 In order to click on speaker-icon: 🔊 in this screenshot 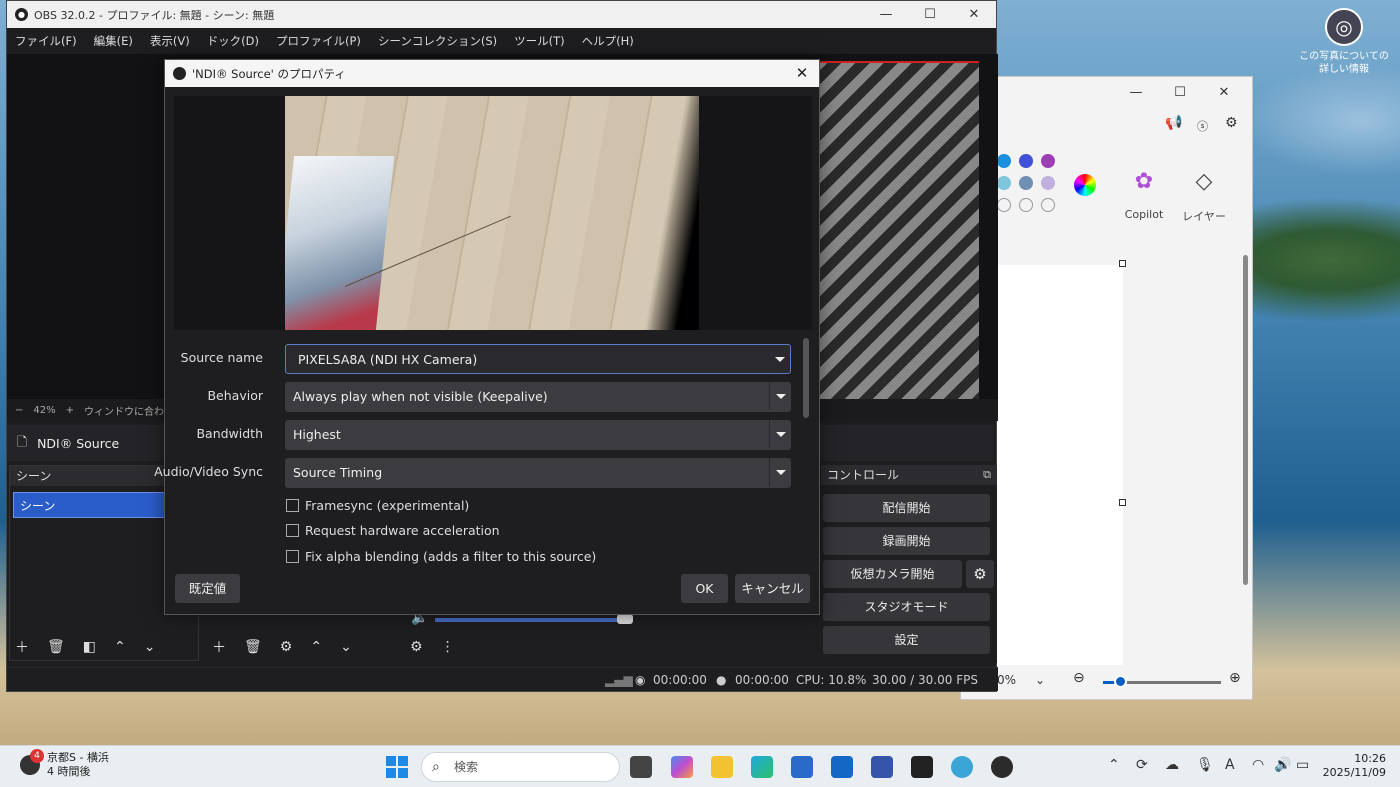, I will do `click(1282, 765)`.